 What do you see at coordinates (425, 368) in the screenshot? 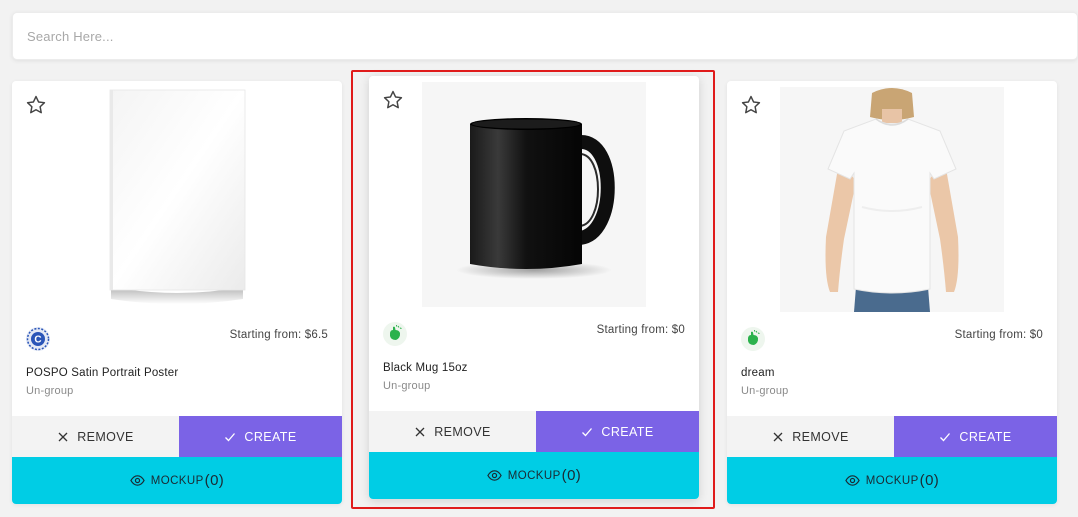
I see `product-title: Black Mug 15oz` at bounding box center [425, 368].